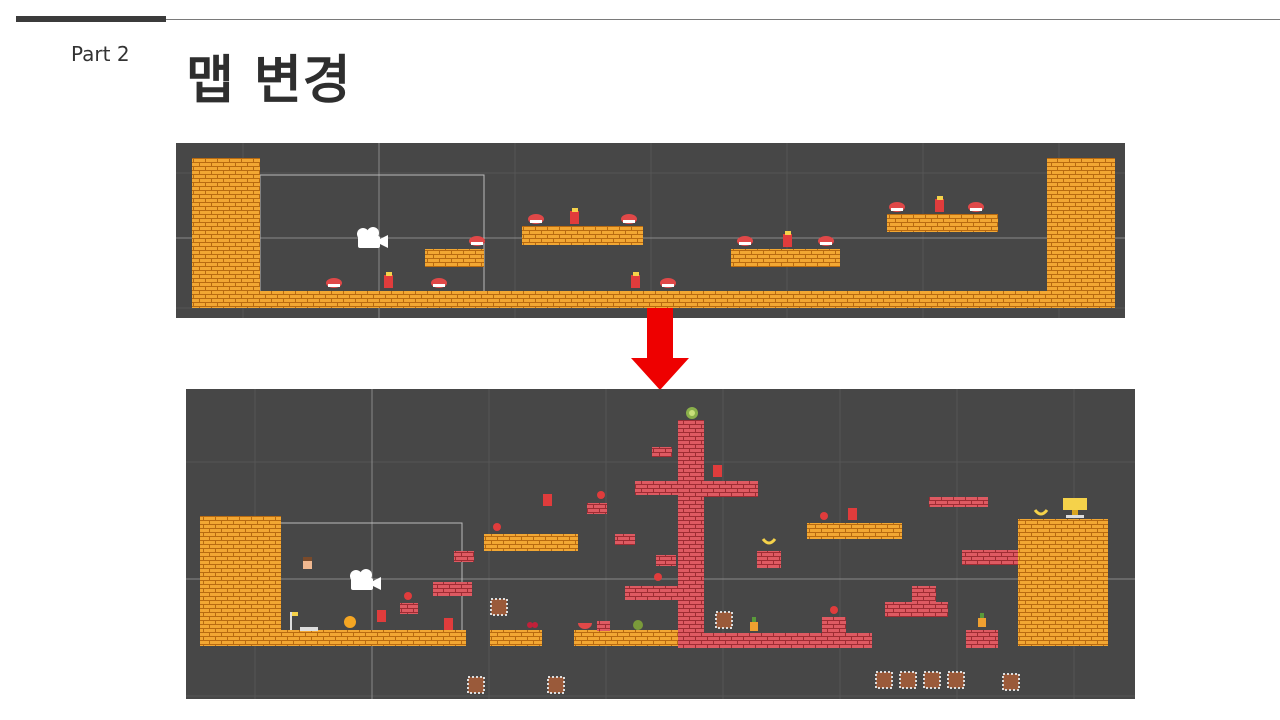  Describe the element at coordinates (660, 349) in the screenshot. I see `down-arrow-icon` at that location.